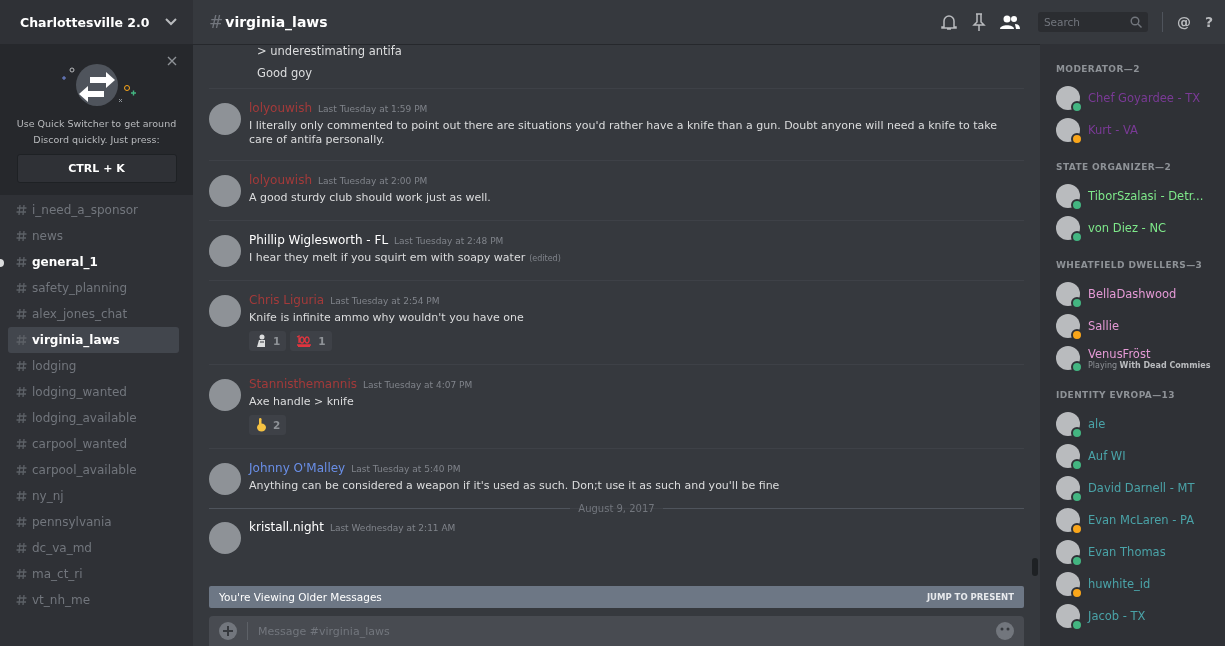 The width and height of the screenshot is (1225, 646). What do you see at coordinates (1005, 631) in the screenshot?
I see `emoji-icon` at bounding box center [1005, 631].